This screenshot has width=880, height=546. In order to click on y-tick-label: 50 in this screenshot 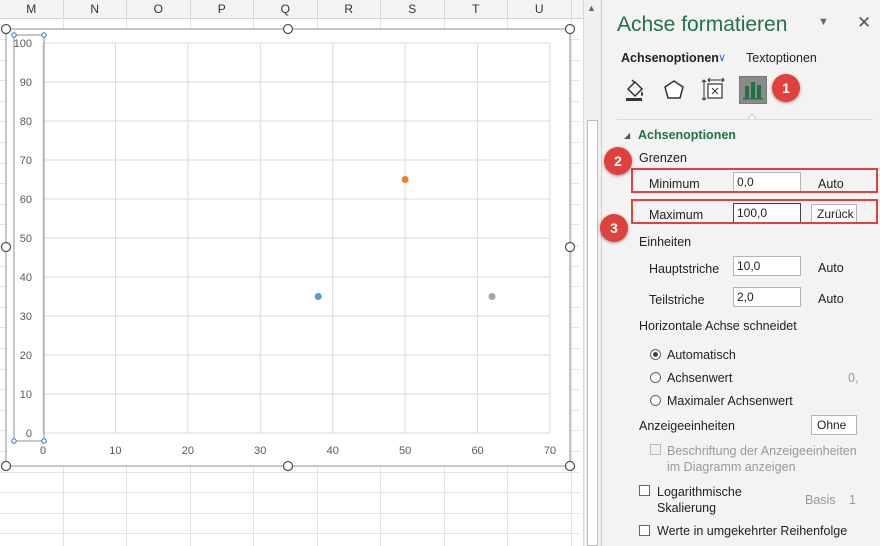, I will do `click(26, 239)`.